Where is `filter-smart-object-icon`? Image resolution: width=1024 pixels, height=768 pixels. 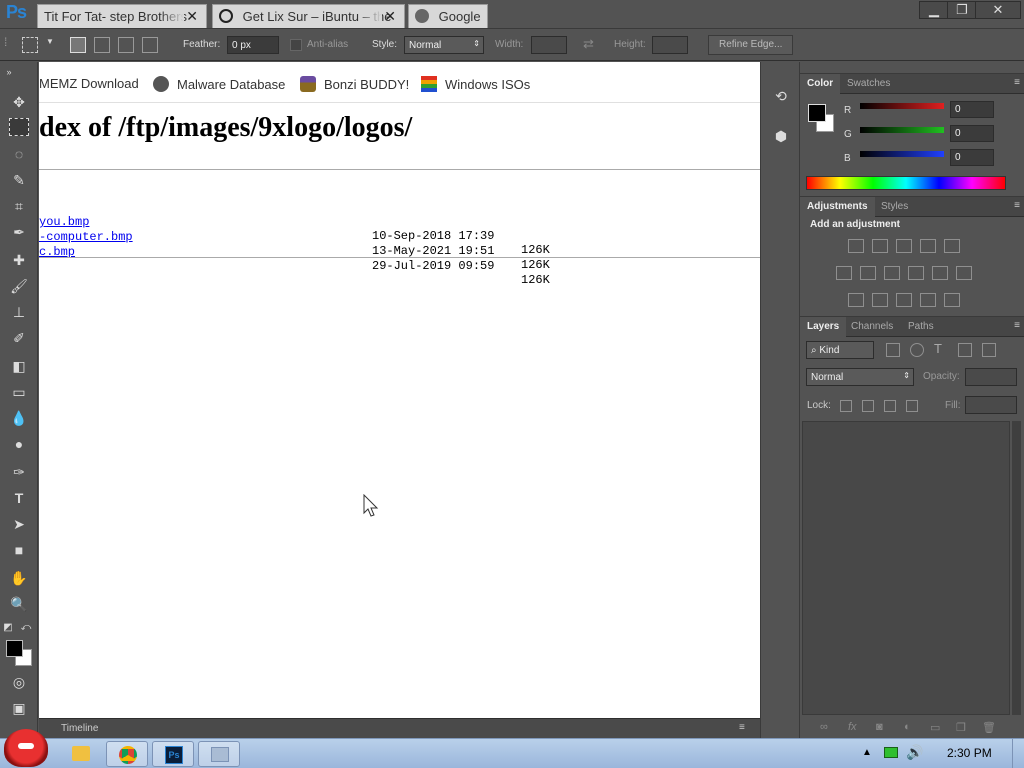 filter-smart-object-icon is located at coordinates (989, 350).